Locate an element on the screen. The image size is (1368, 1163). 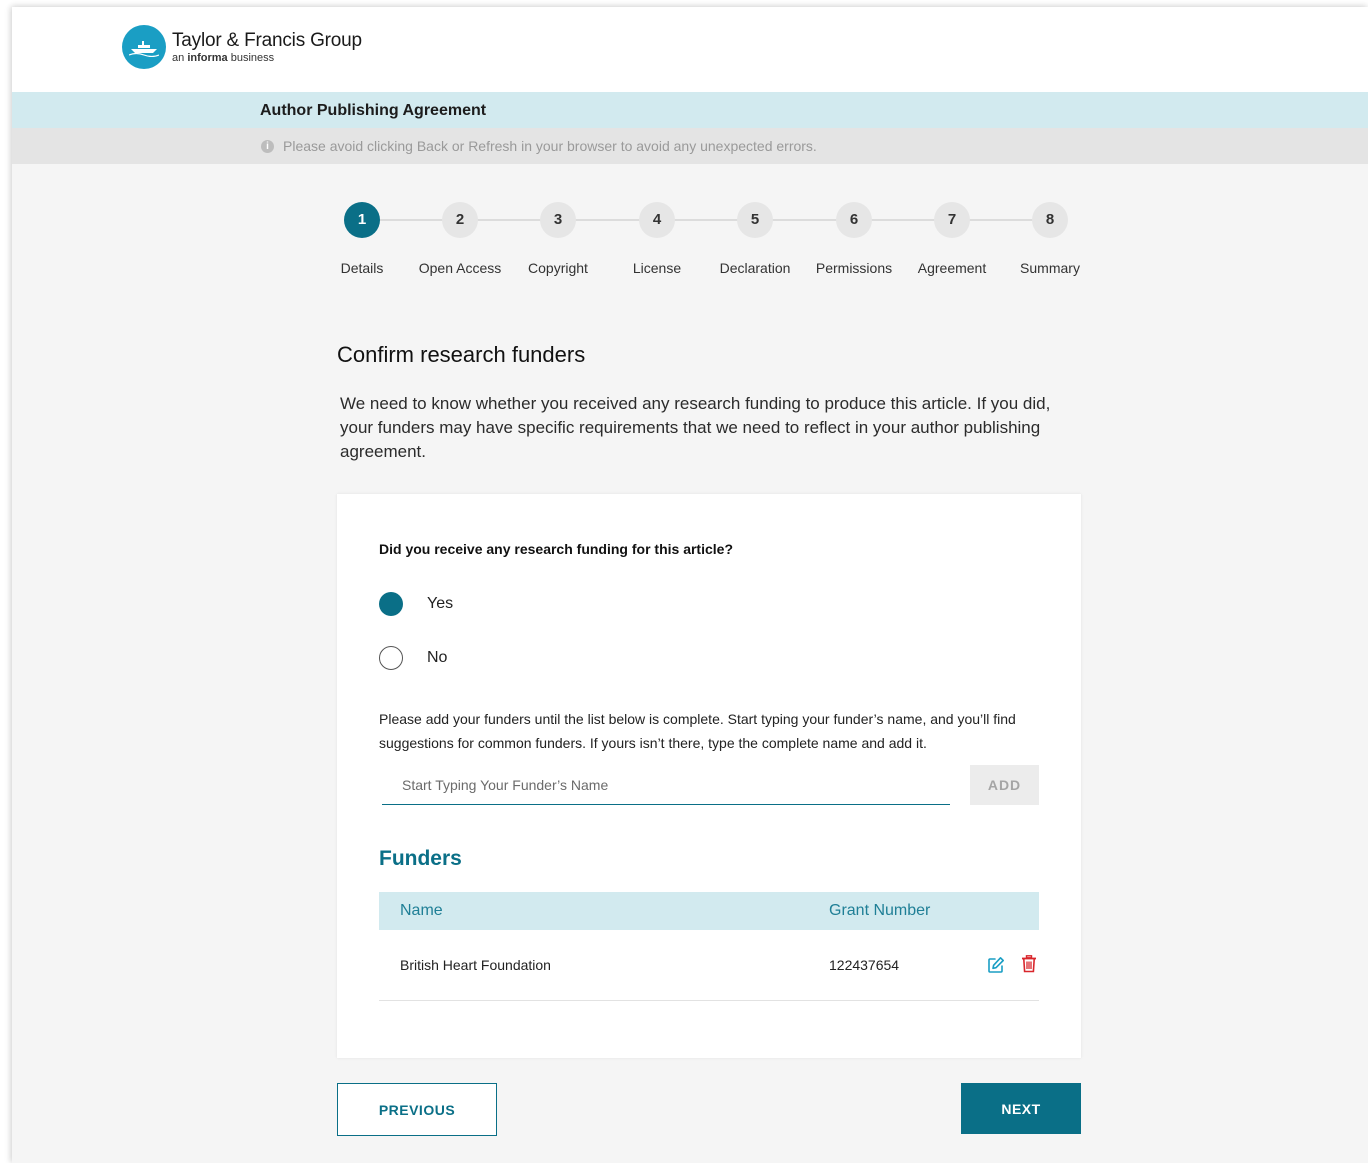
step-license: 4 License is located at coordinates (657, 239).